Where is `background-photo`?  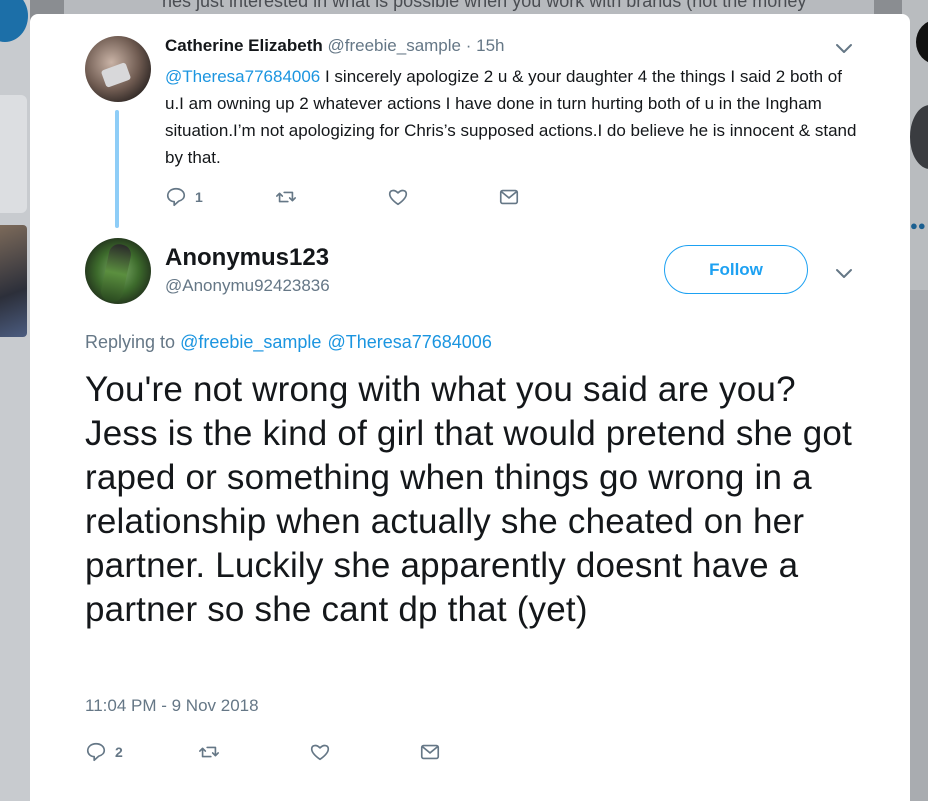
background-photo is located at coordinates (13, 281).